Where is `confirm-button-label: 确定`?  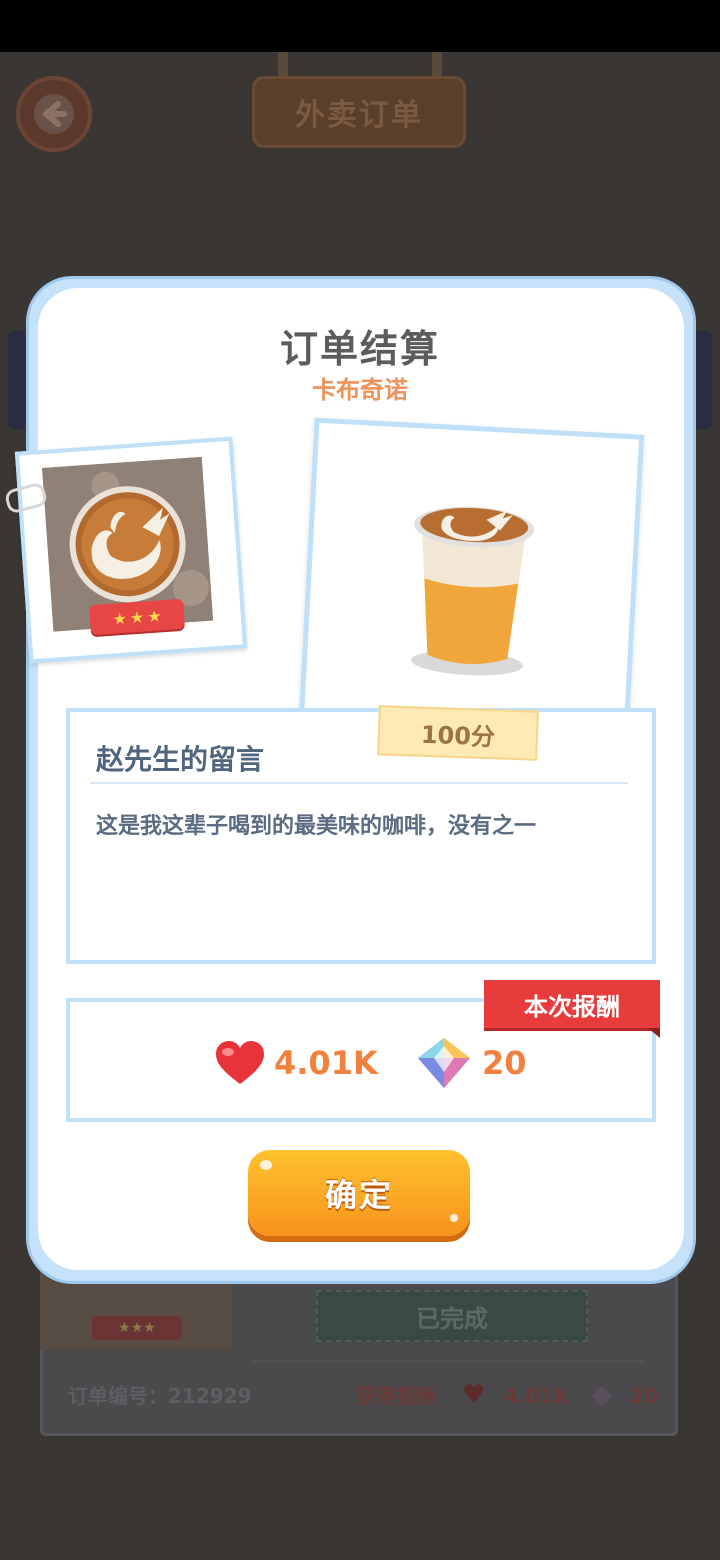 confirm-button-label: 确定 is located at coordinates (358, 1195).